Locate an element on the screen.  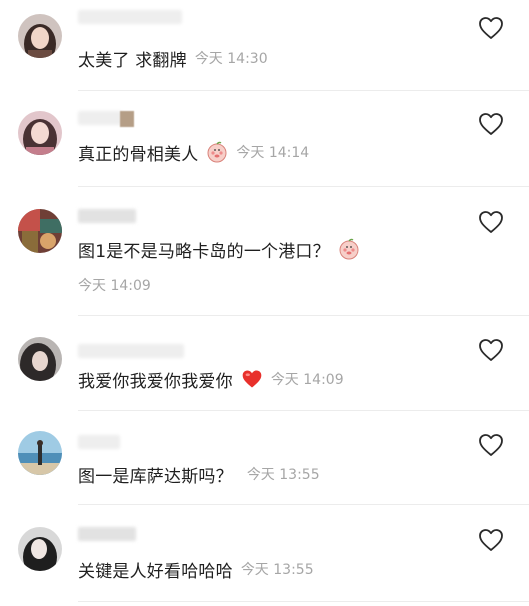
comment-time: 今天 14:14 is located at coordinates (273, 153).